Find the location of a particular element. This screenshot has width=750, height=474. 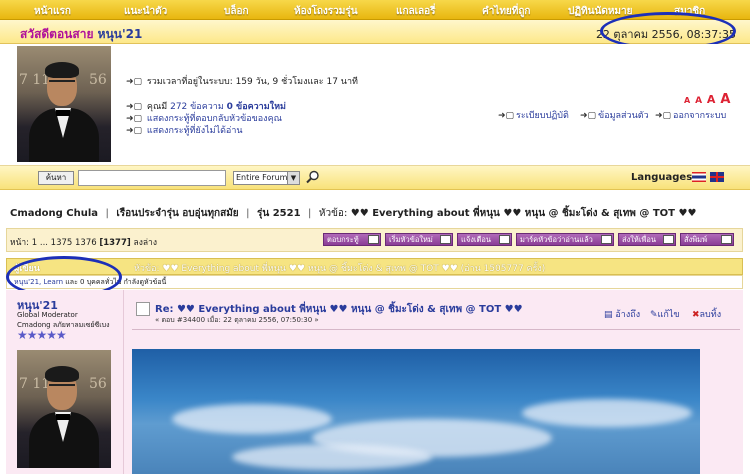

uk-flag-icon is located at coordinates (717, 177).